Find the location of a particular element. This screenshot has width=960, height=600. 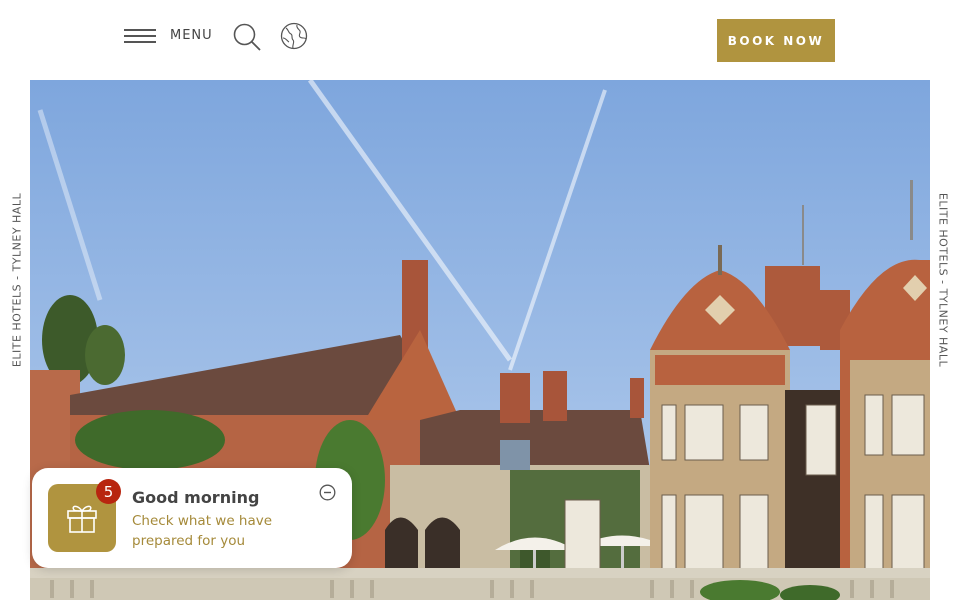

menu-label: MENU is located at coordinates (191, 35).